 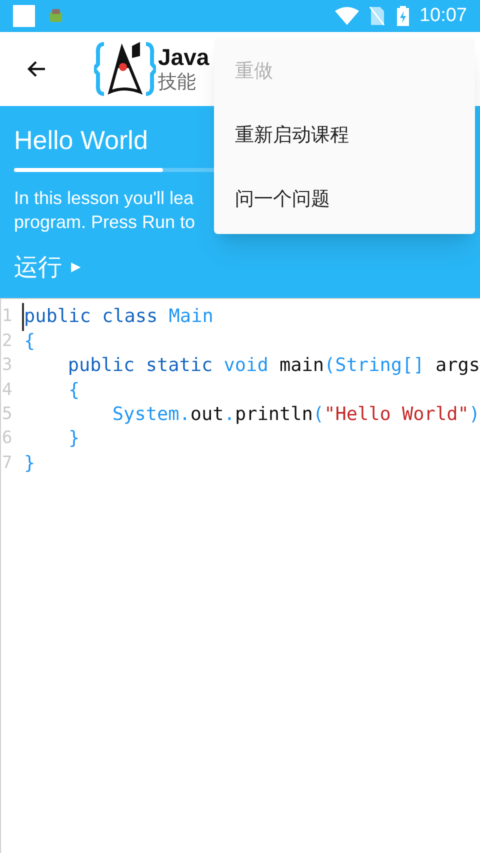 I want to click on app-subtitle: 技能, so click(x=177, y=83).